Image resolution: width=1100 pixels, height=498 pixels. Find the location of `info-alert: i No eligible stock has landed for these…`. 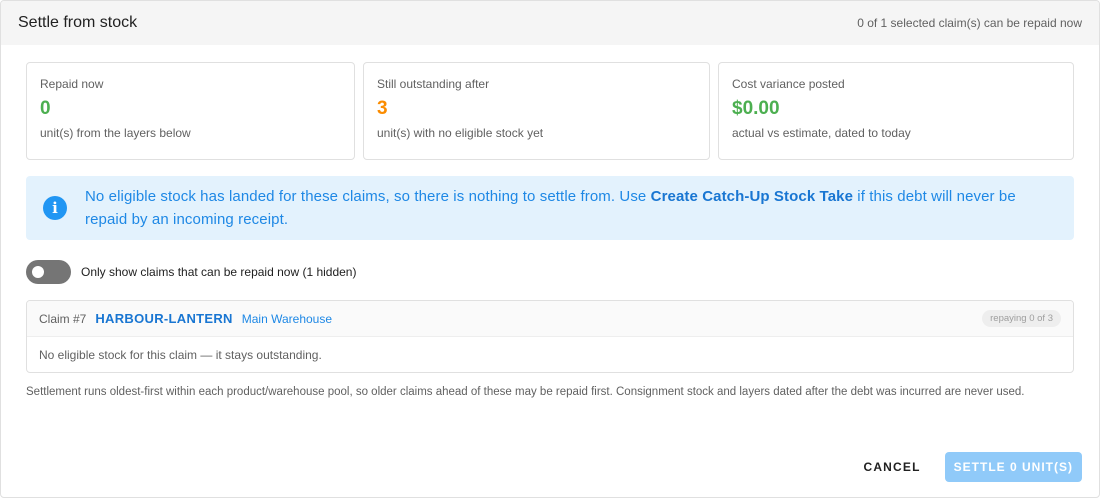

info-alert: i No eligible stock has landed for these… is located at coordinates (550, 208).